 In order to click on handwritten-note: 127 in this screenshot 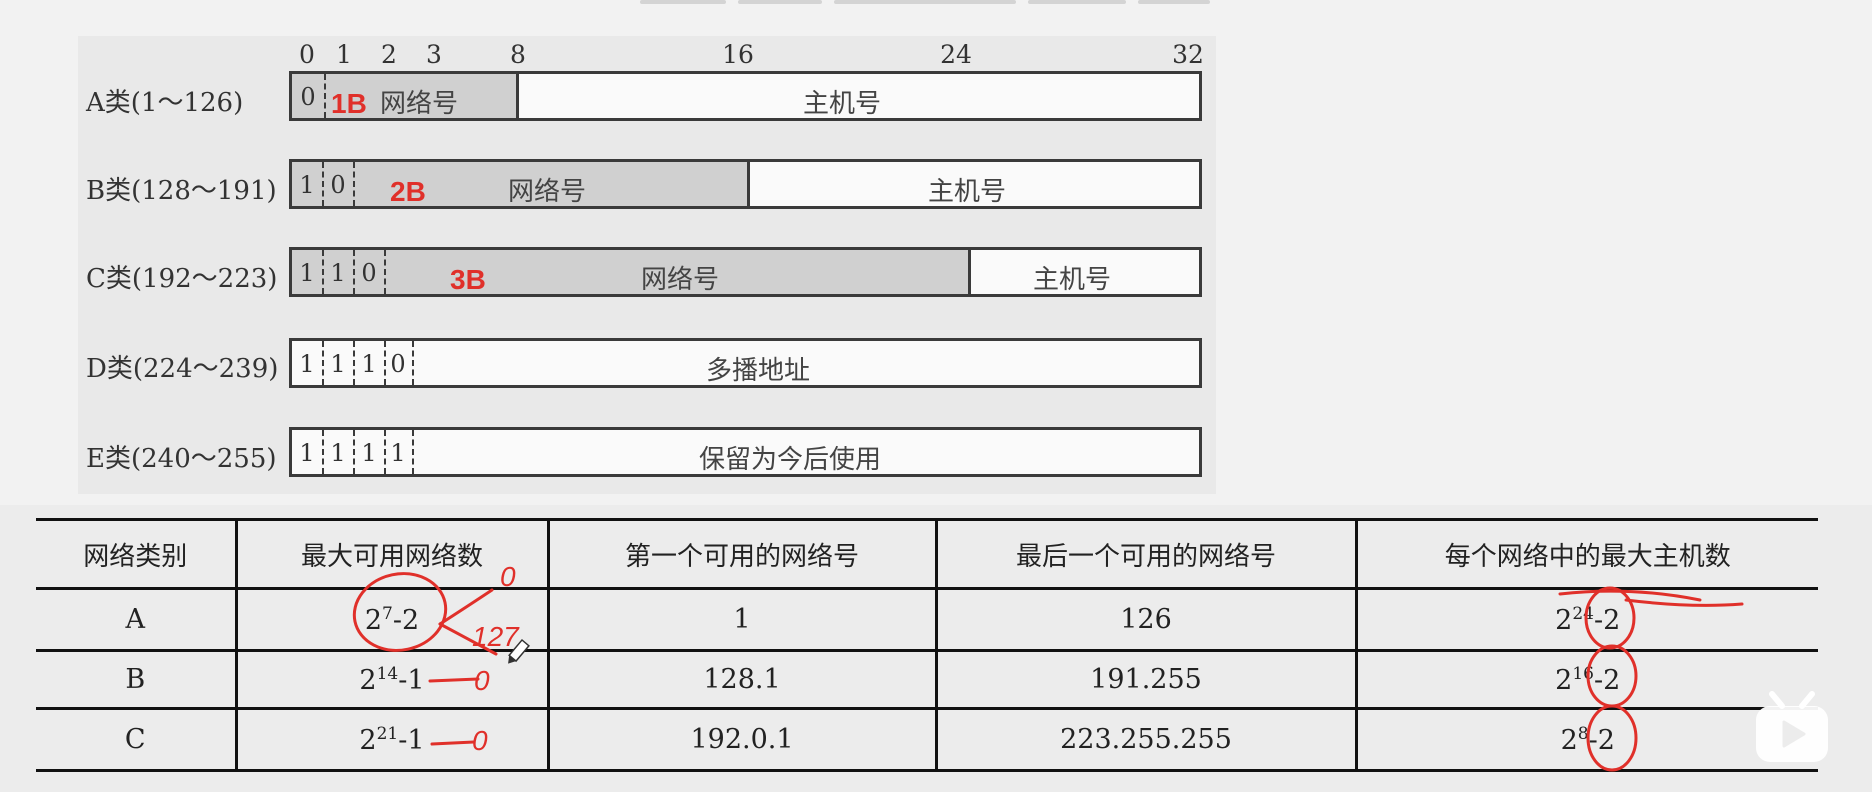, I will do `click(496, 636)`.